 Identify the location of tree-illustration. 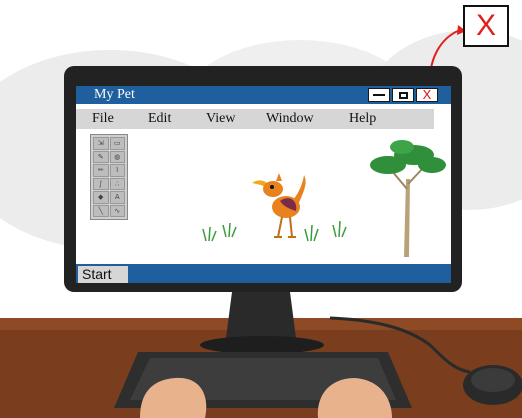
(408, 198).